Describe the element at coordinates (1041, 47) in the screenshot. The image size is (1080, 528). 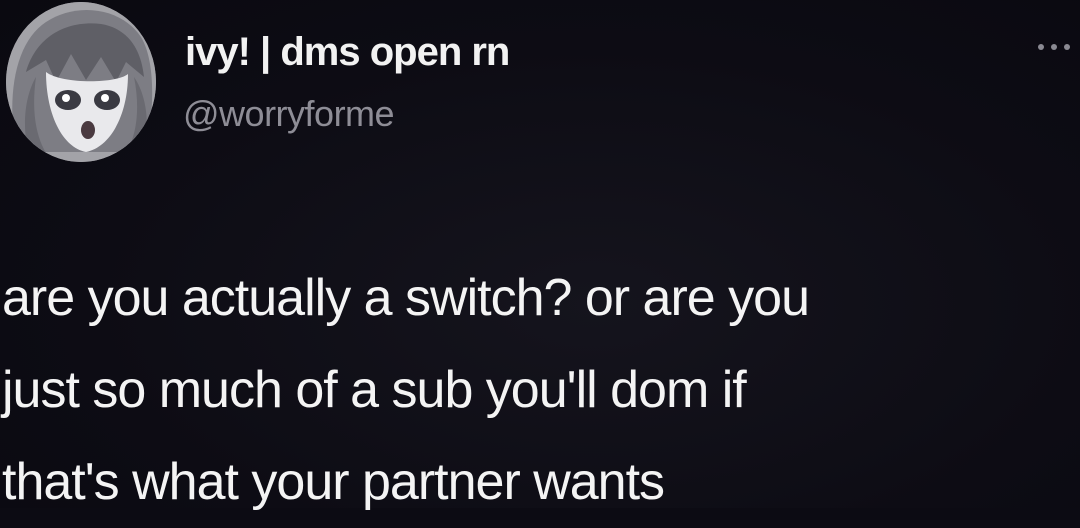
I see `more-options-icon` at that location.